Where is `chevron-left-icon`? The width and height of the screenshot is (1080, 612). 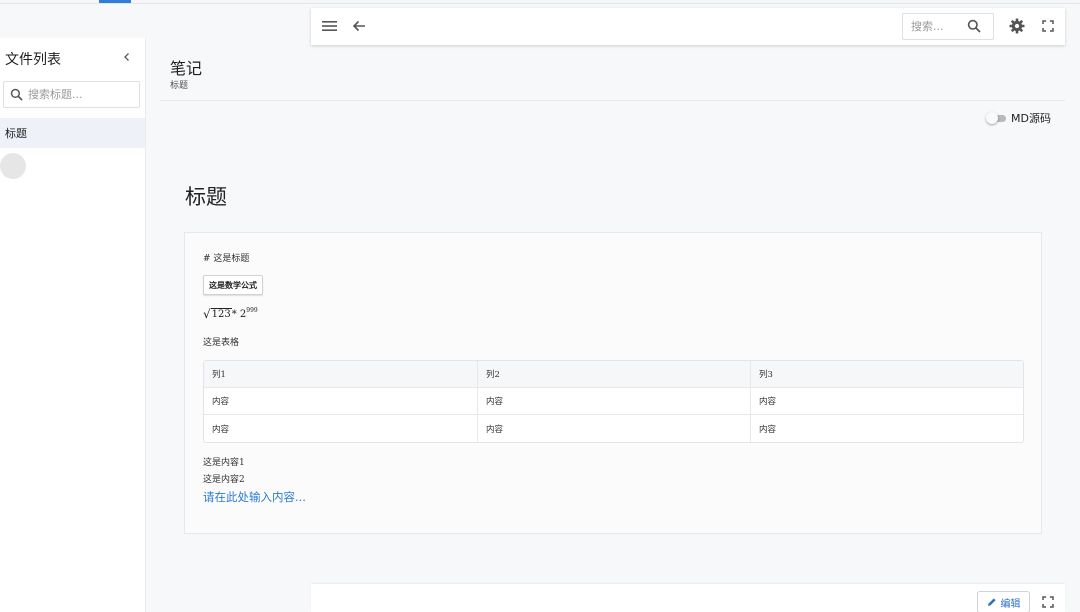
chevron-left-icon is located at coordinates (126, 57).